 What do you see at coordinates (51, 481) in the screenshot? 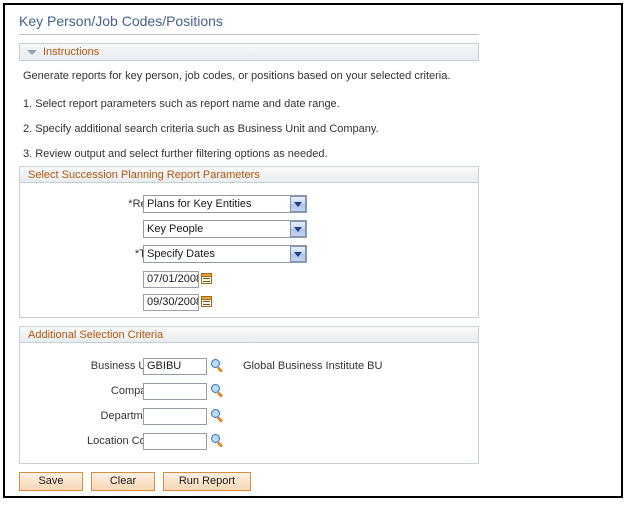
I see `save-button: Save` at bounding box center [51, 481].